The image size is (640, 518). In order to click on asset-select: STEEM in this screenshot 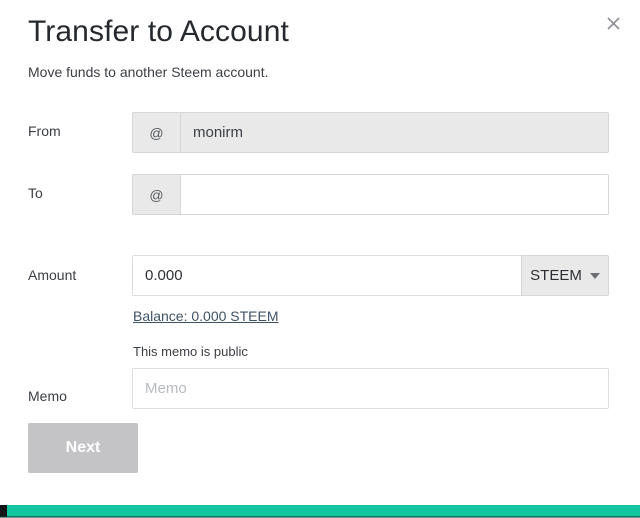, I will do `click(565, 275)`.